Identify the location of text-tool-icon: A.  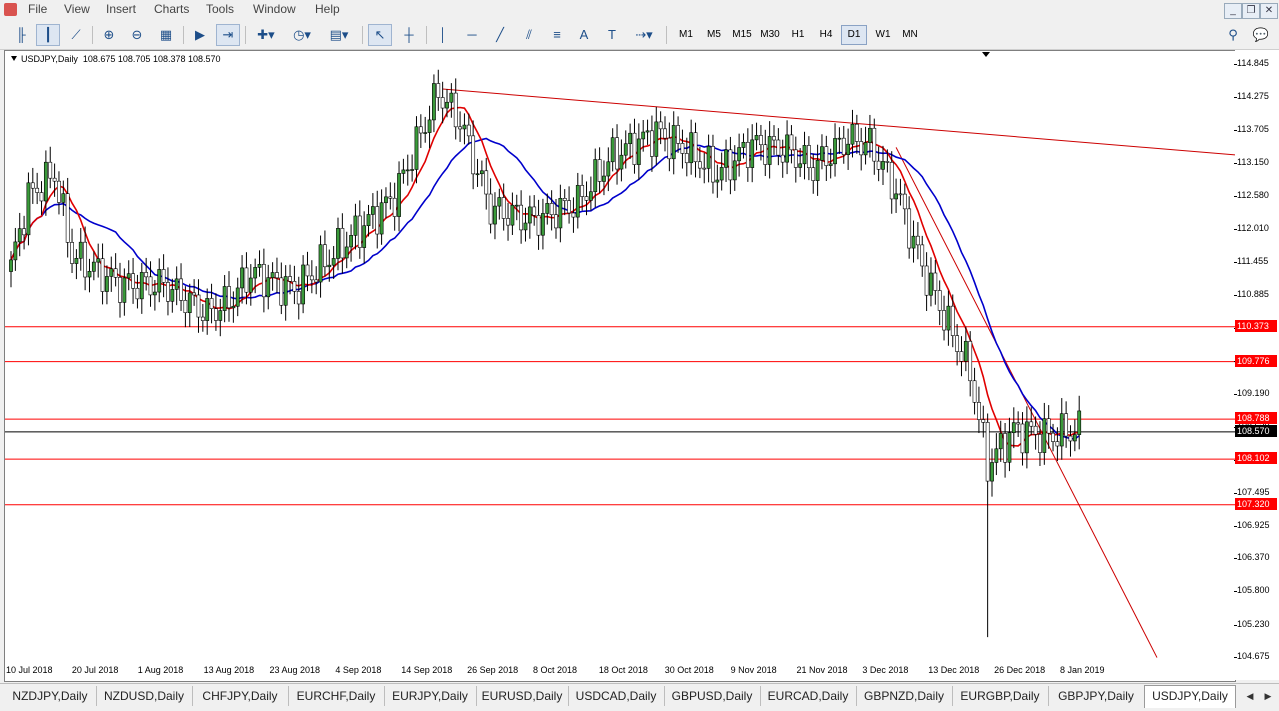
(584, 35).